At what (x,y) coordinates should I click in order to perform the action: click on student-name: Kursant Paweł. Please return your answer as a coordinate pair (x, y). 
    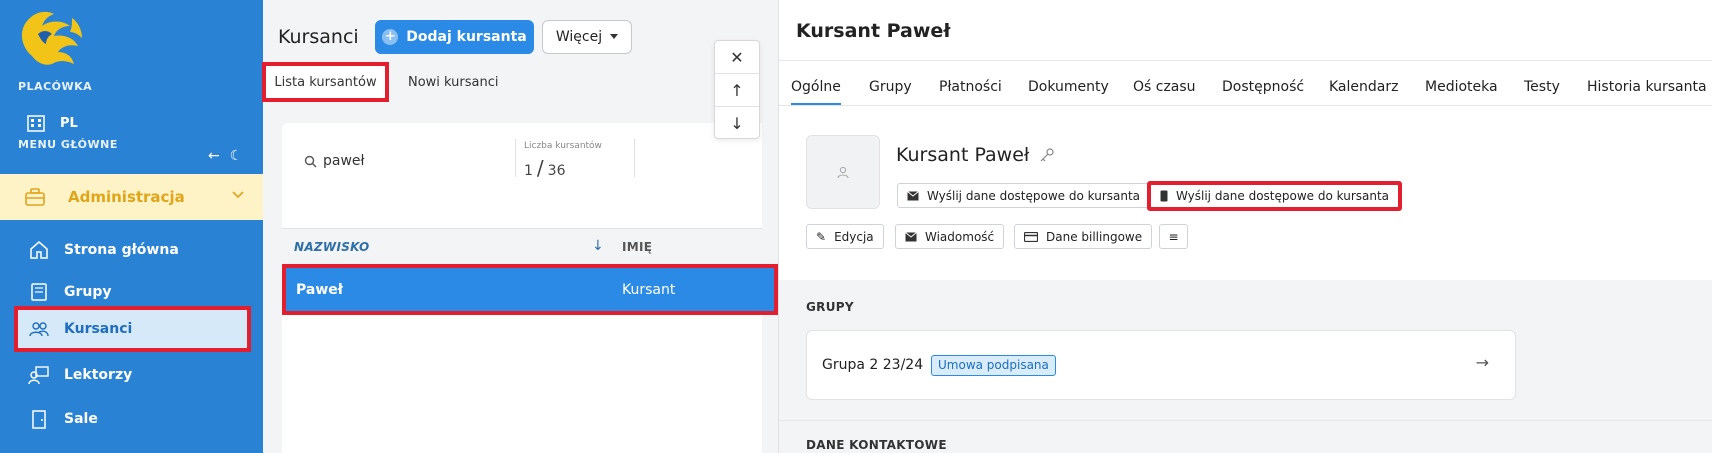
    Looking at the image, I should click on (975, 155).